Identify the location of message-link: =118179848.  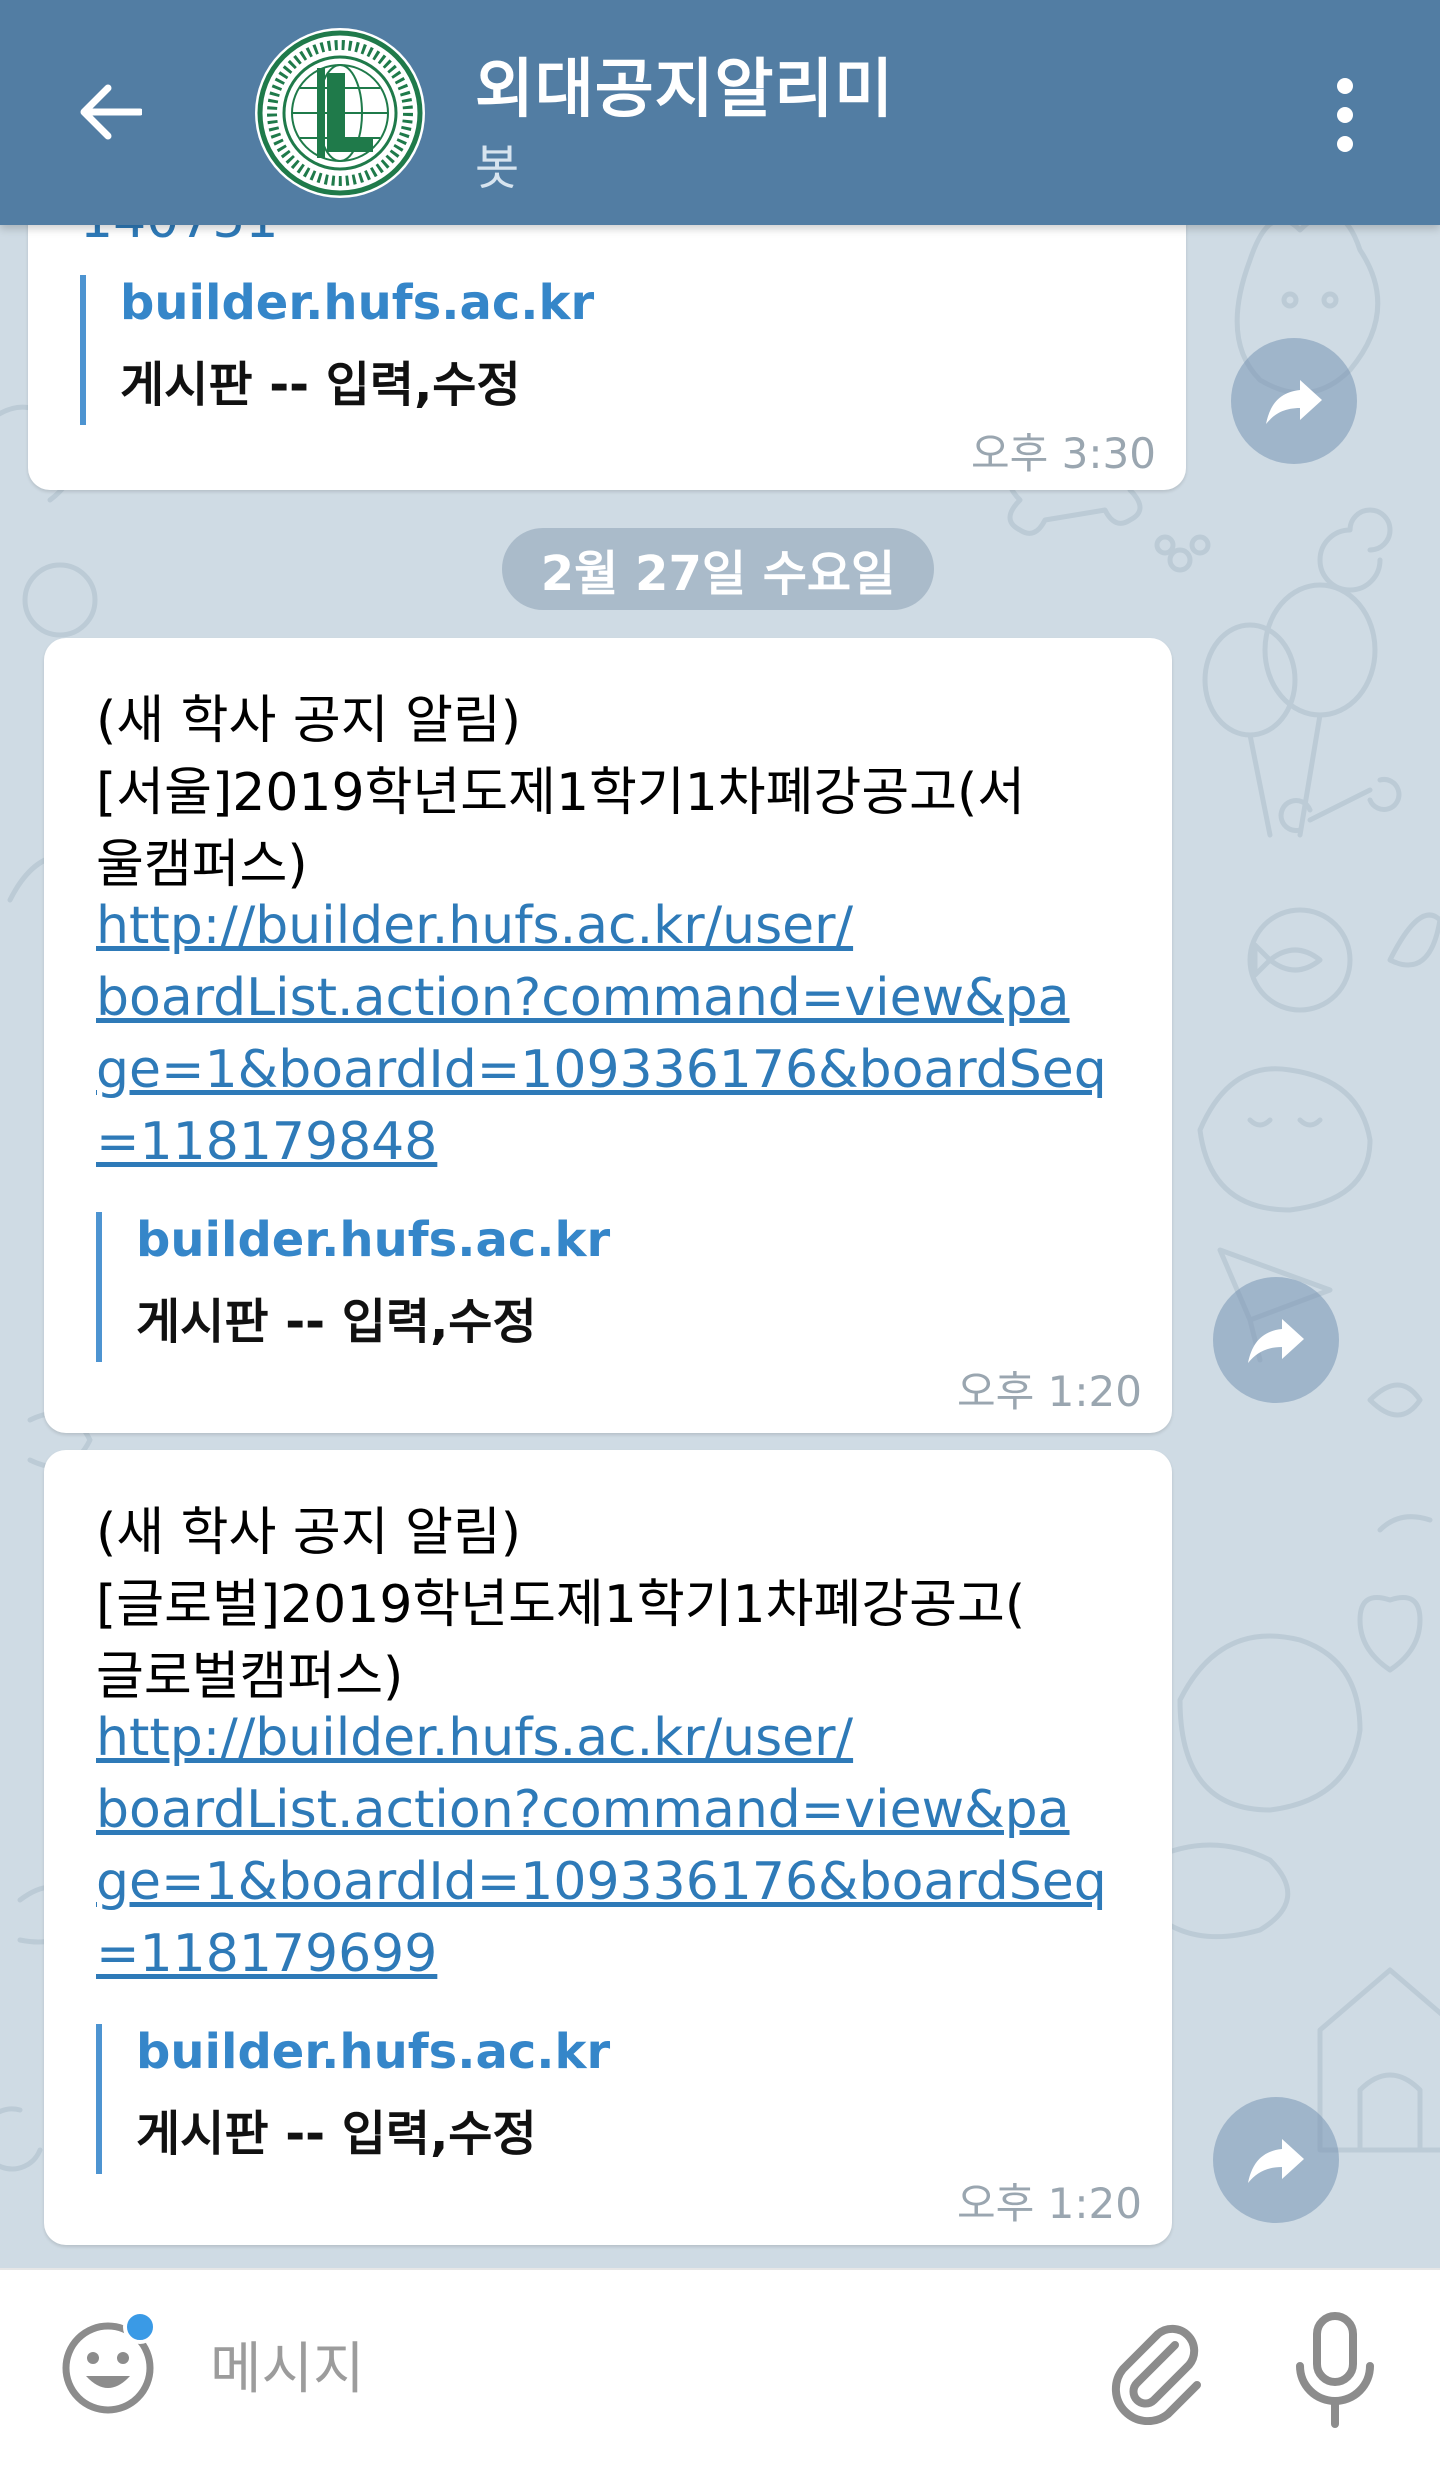
(266, 1142).